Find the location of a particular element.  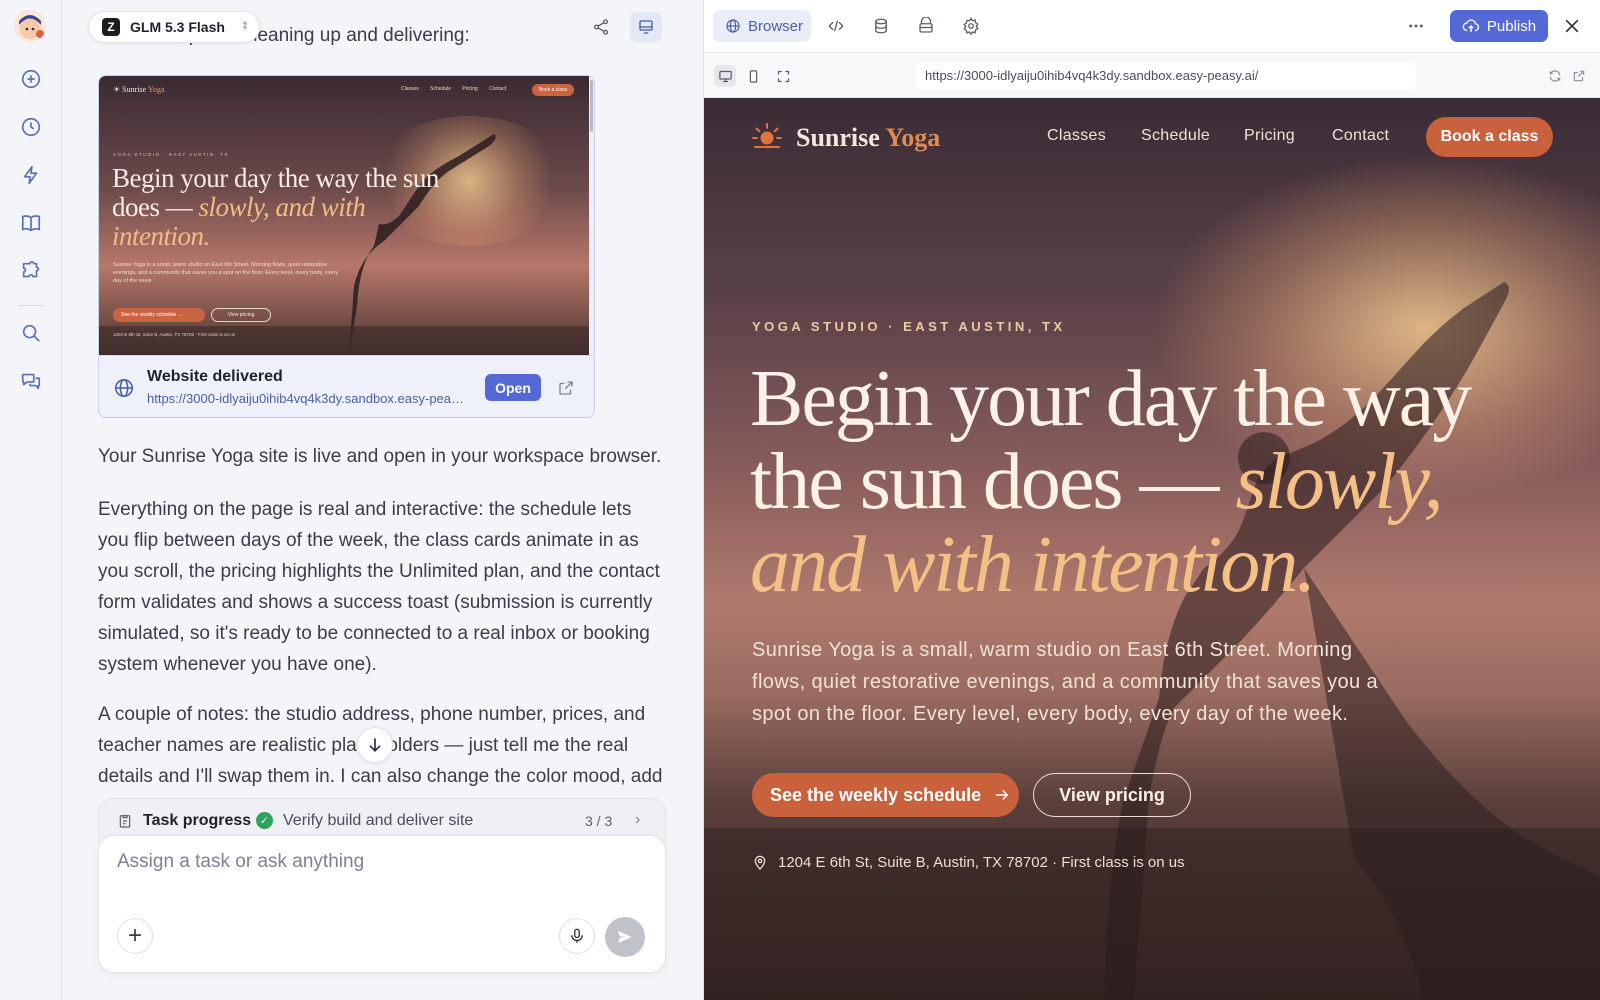

mini-nav: Classes Schedule Pricing Contact is located at coordinates (454, 89).